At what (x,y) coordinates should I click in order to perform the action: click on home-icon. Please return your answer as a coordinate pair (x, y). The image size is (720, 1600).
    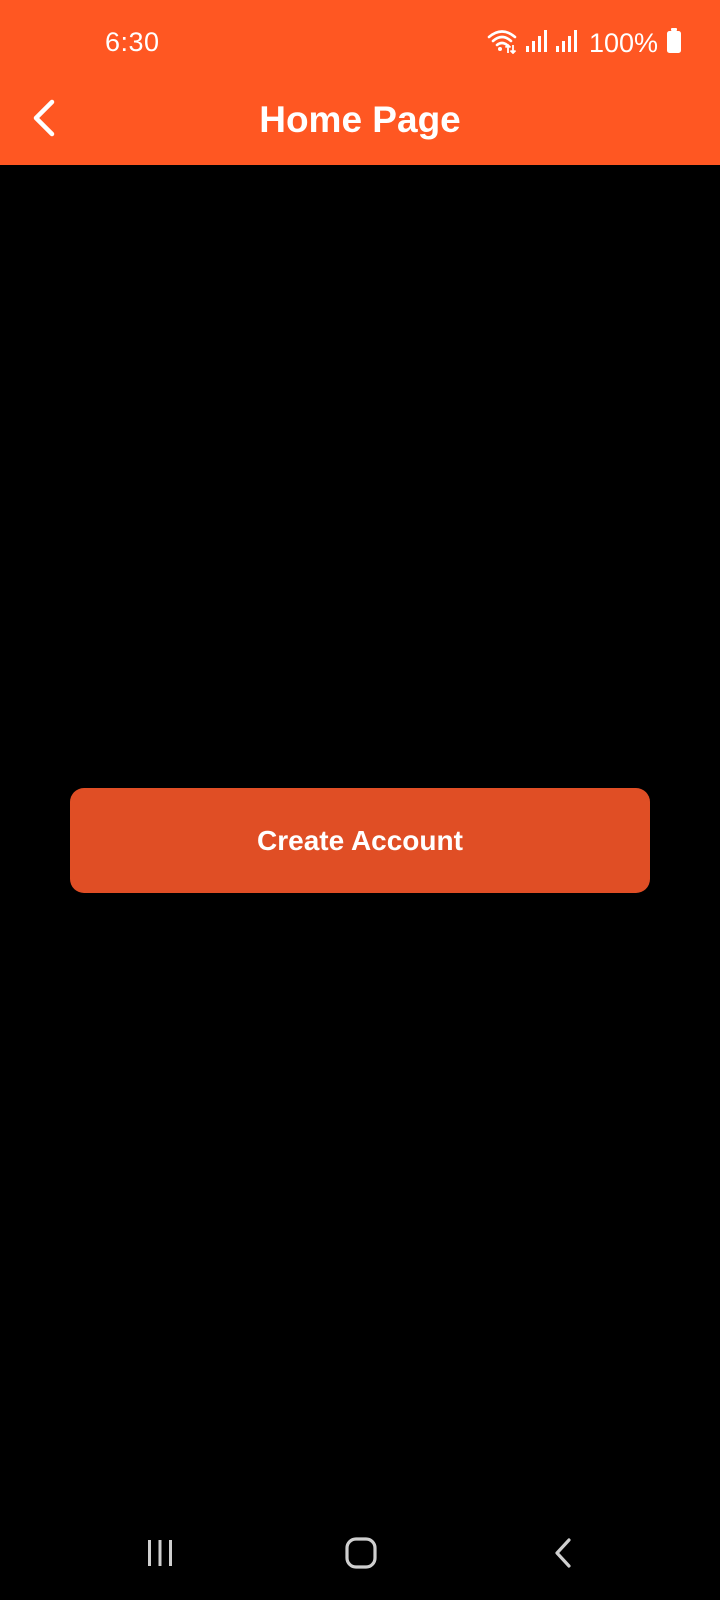
    Looking at the image, I should click on (361, 1555).